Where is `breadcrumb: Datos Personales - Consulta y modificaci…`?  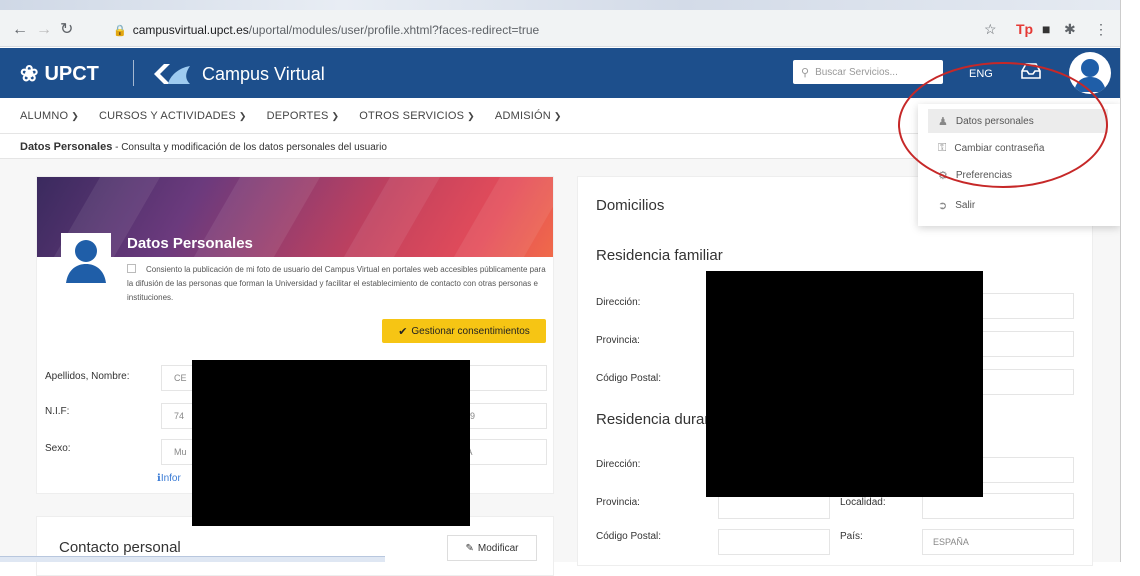
breadcrumb: Datos Personales - Consulta y modificaci… is located at coordinates (203, 147).